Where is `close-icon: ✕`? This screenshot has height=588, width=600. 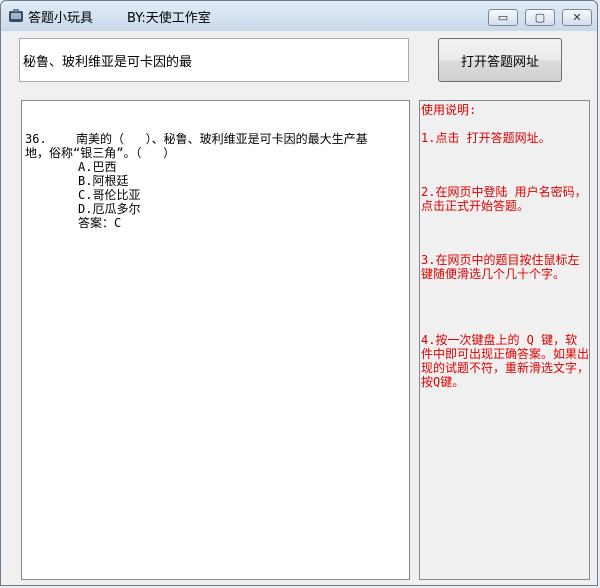 close-icon: ✕ is located at coordinates (577, 17).